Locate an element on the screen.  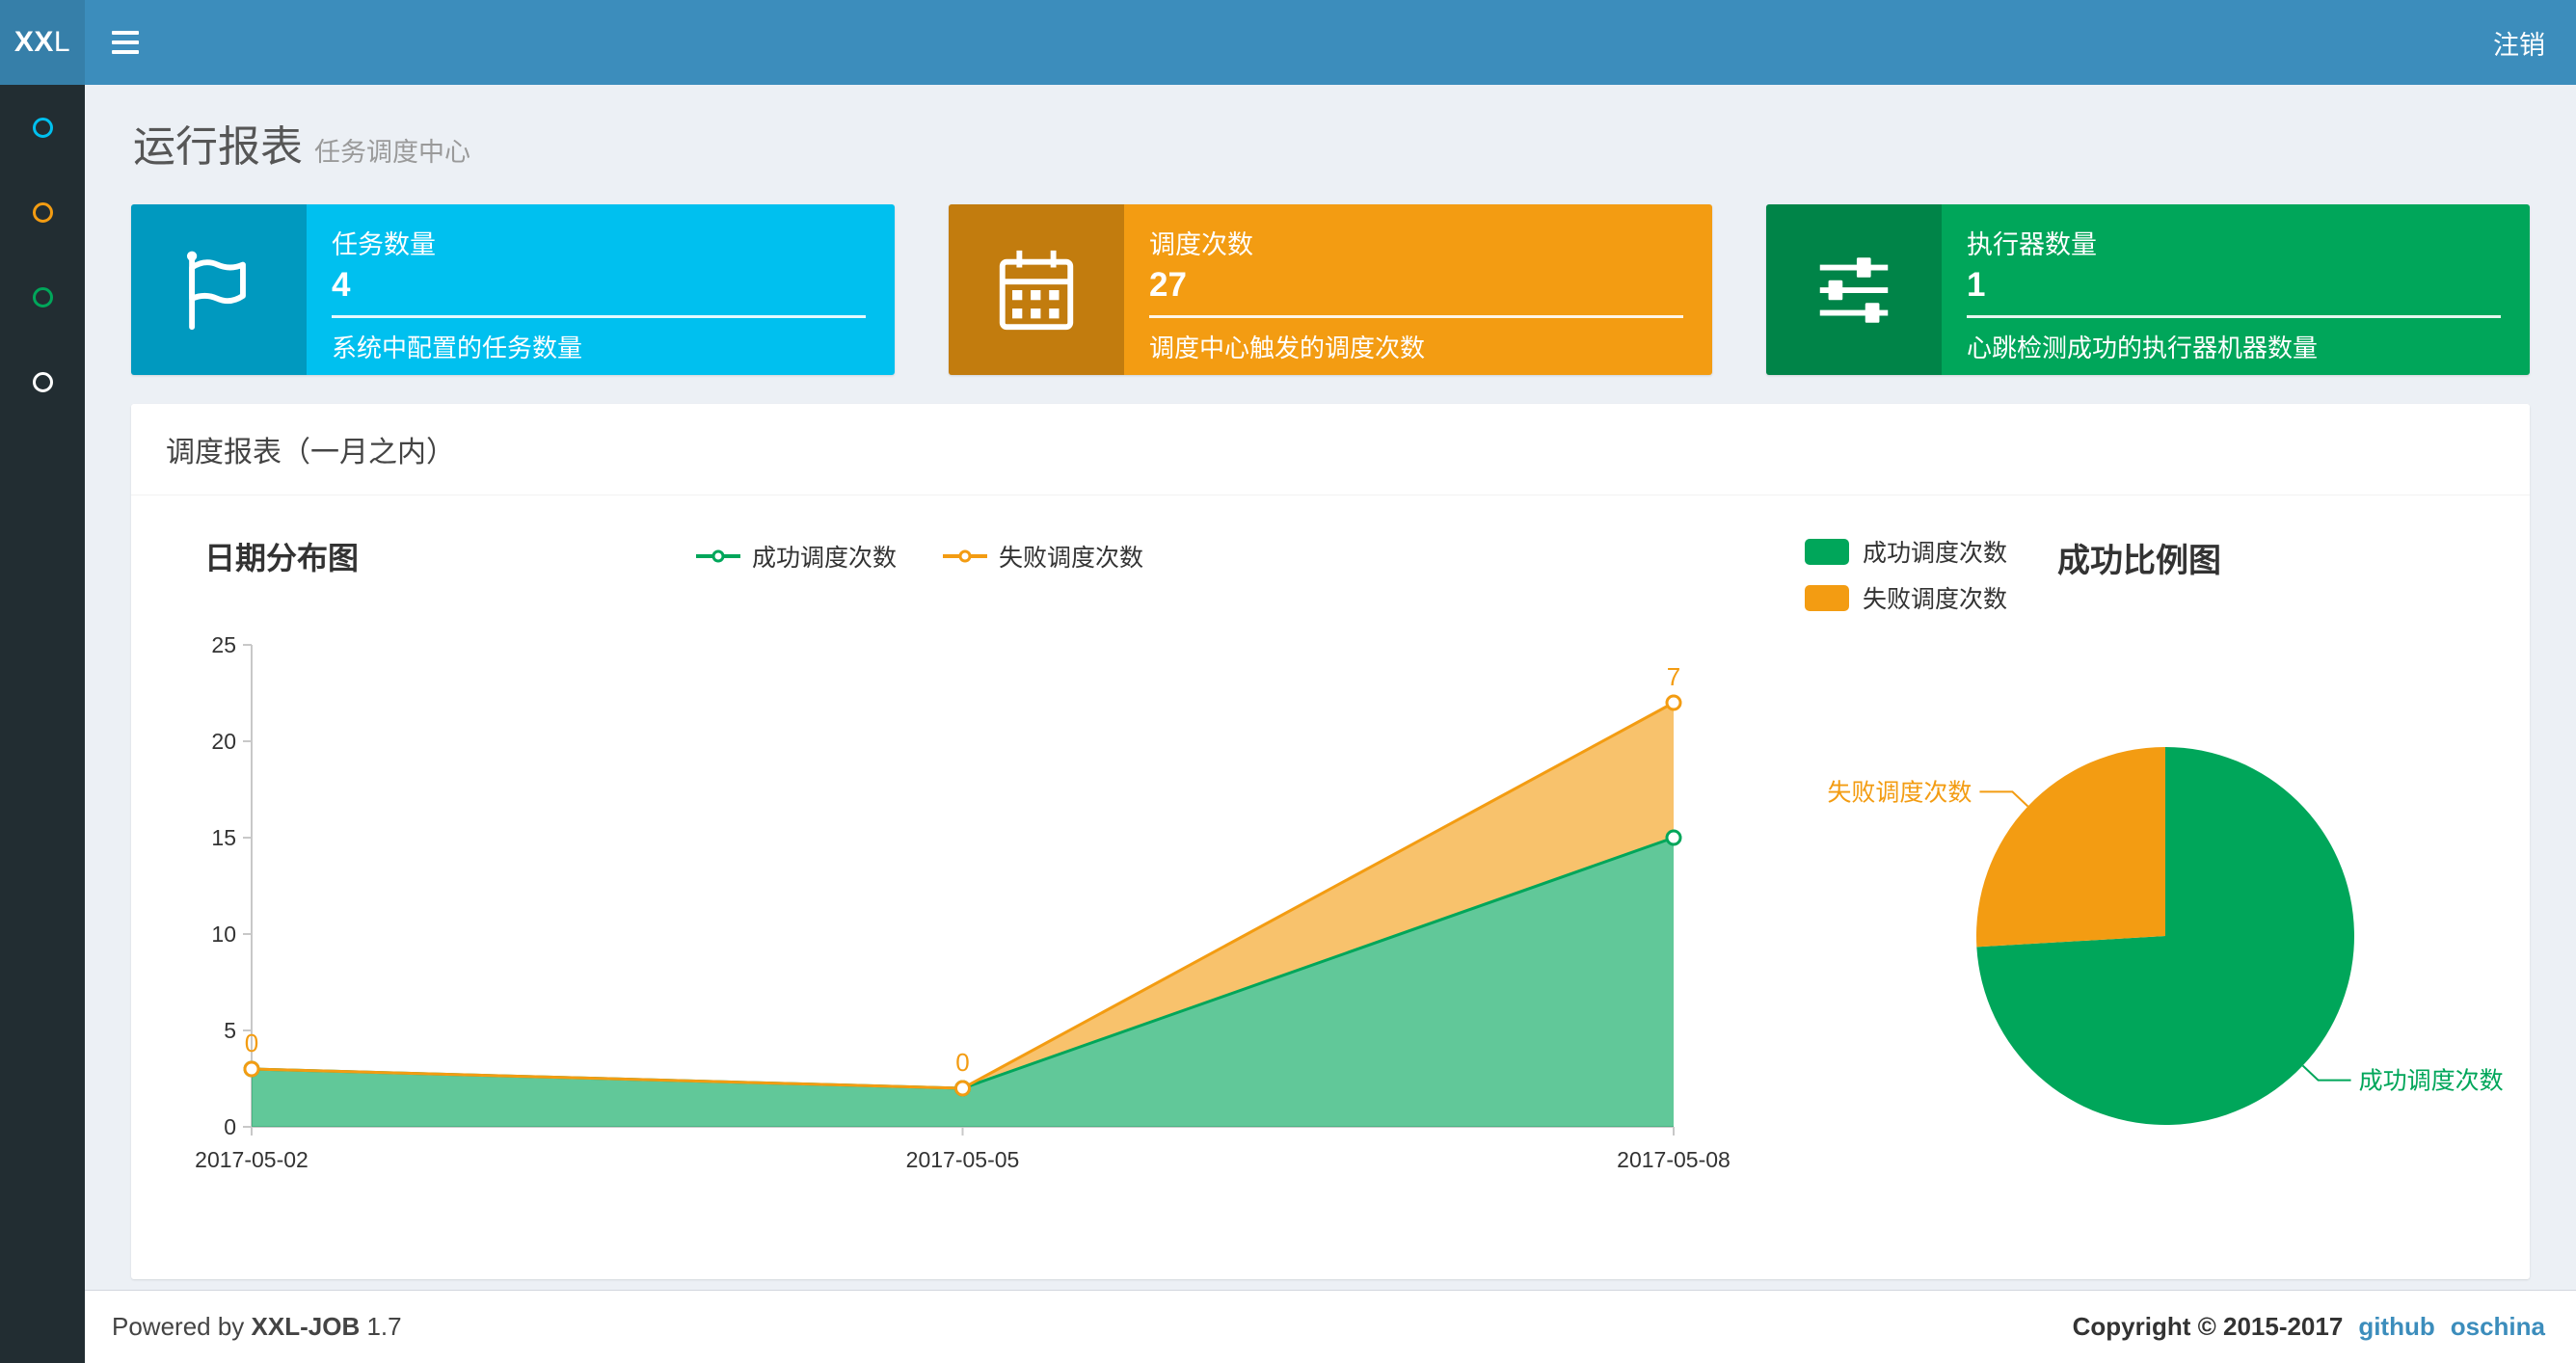
pie-chart-header: 成功调度次数 失败调度次数 成功比例图 is located at coordinates (2166, 574).